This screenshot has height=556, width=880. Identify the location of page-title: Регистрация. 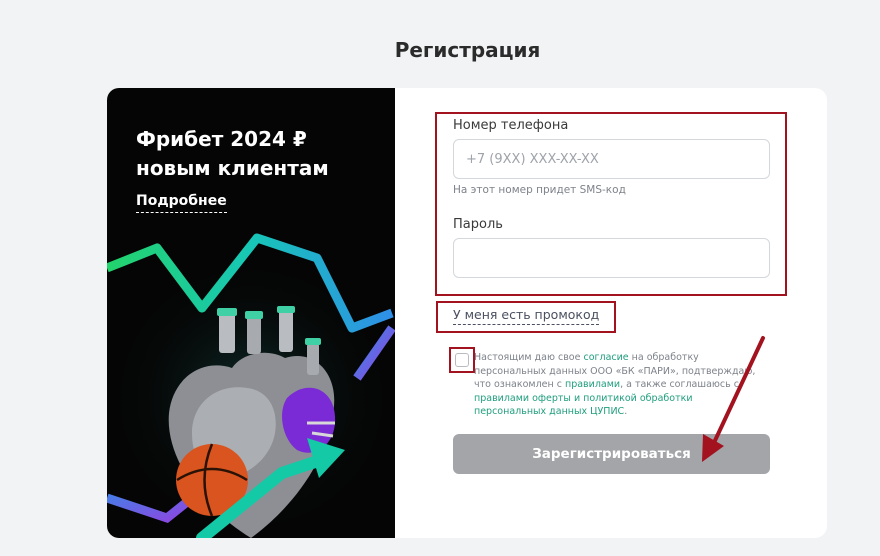
(467, 50).